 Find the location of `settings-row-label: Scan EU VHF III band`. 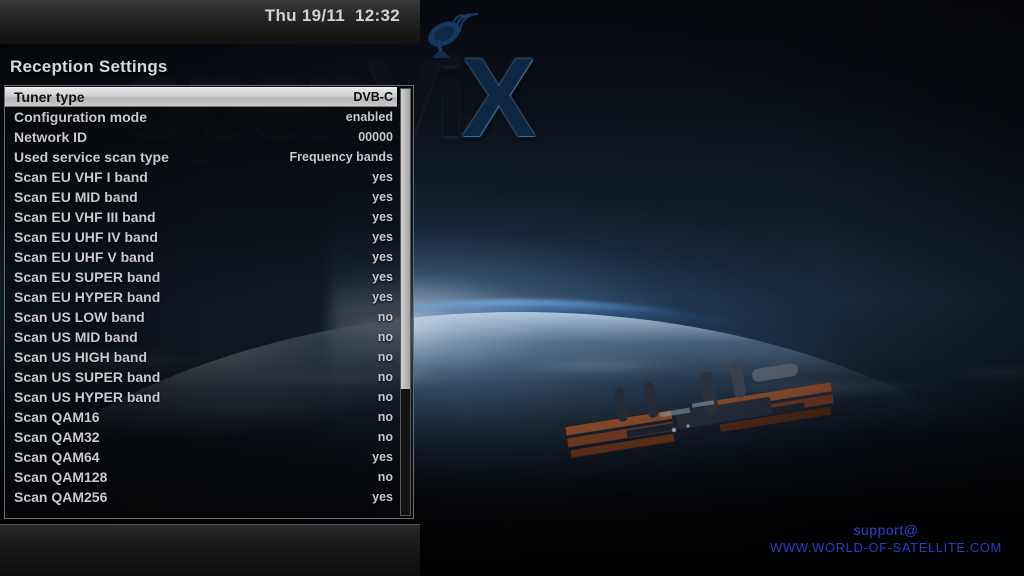

settings-row-label: Scan EU VHF III band is located at coordinates (85, 217).